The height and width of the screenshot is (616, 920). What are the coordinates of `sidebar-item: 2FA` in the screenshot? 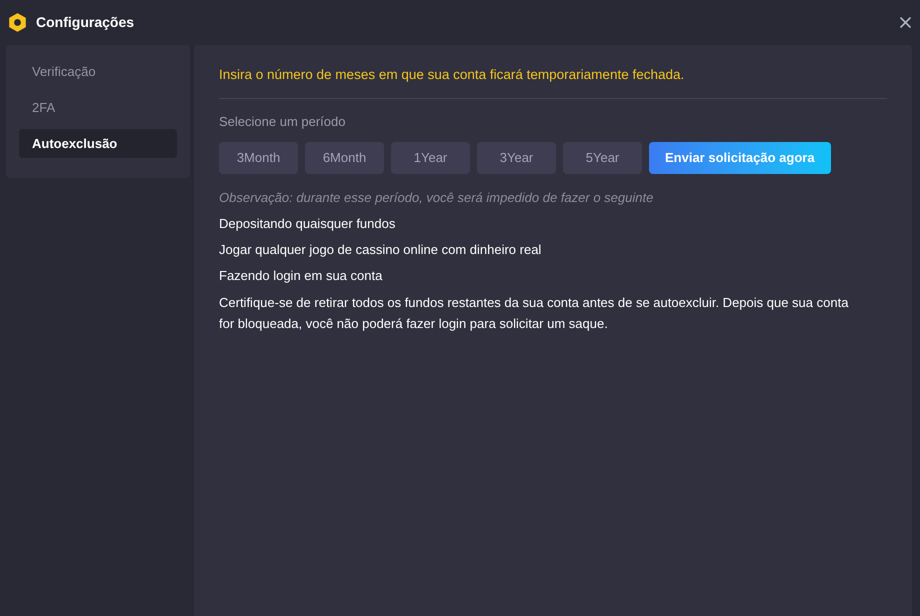 It's located at (98, 107).